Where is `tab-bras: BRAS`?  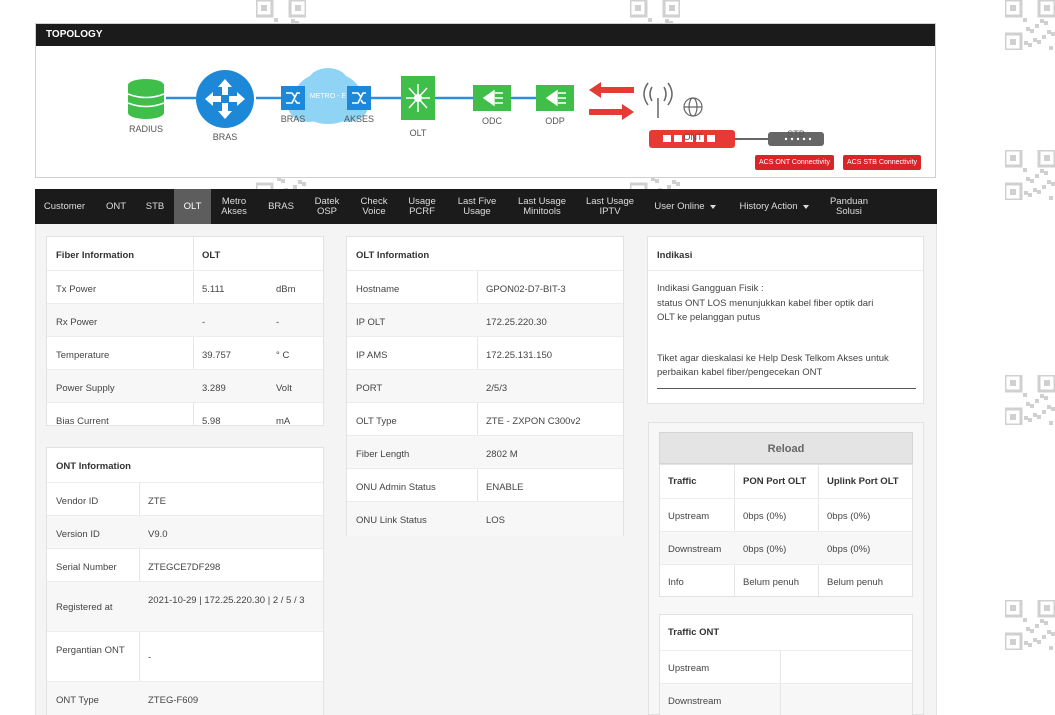
tab-bras: BRAS is located at coordinates (281, 206).